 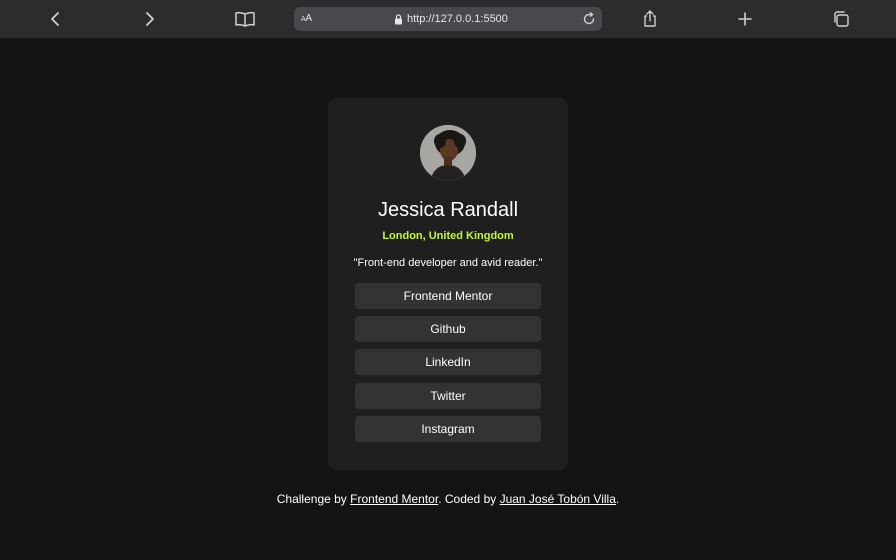 What do you see at coordinates (448, 263) in the screenshot?
I see `profile-bio: "Front-end developer and avid reader."` at bounding box center [448, 263].